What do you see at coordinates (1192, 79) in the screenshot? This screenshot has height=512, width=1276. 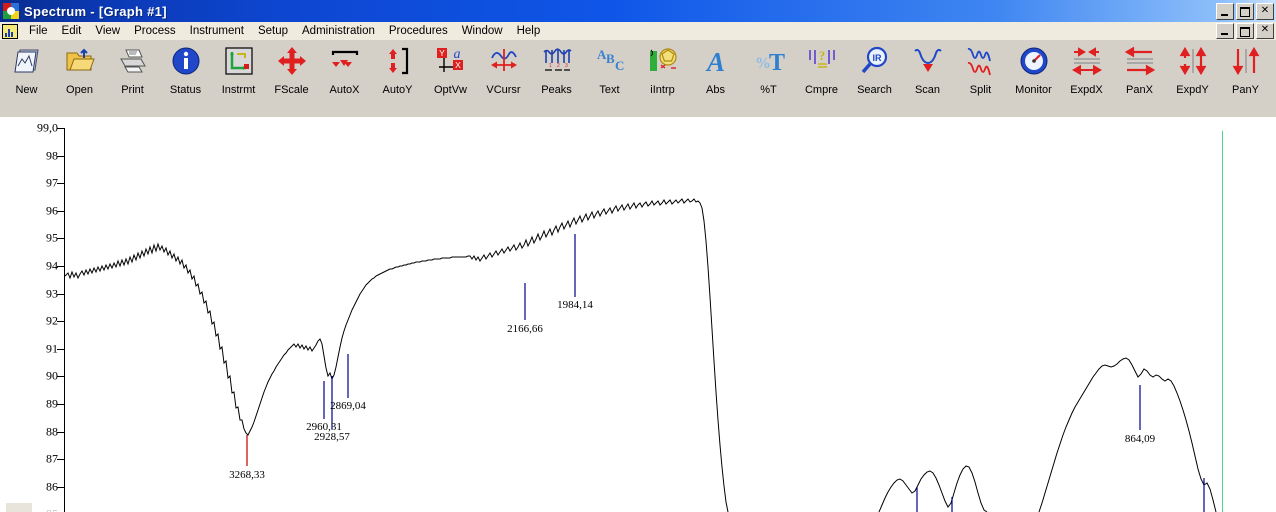 I see `toolbar-button-expdy: ExpdY` at bounding box center [1192, 79].